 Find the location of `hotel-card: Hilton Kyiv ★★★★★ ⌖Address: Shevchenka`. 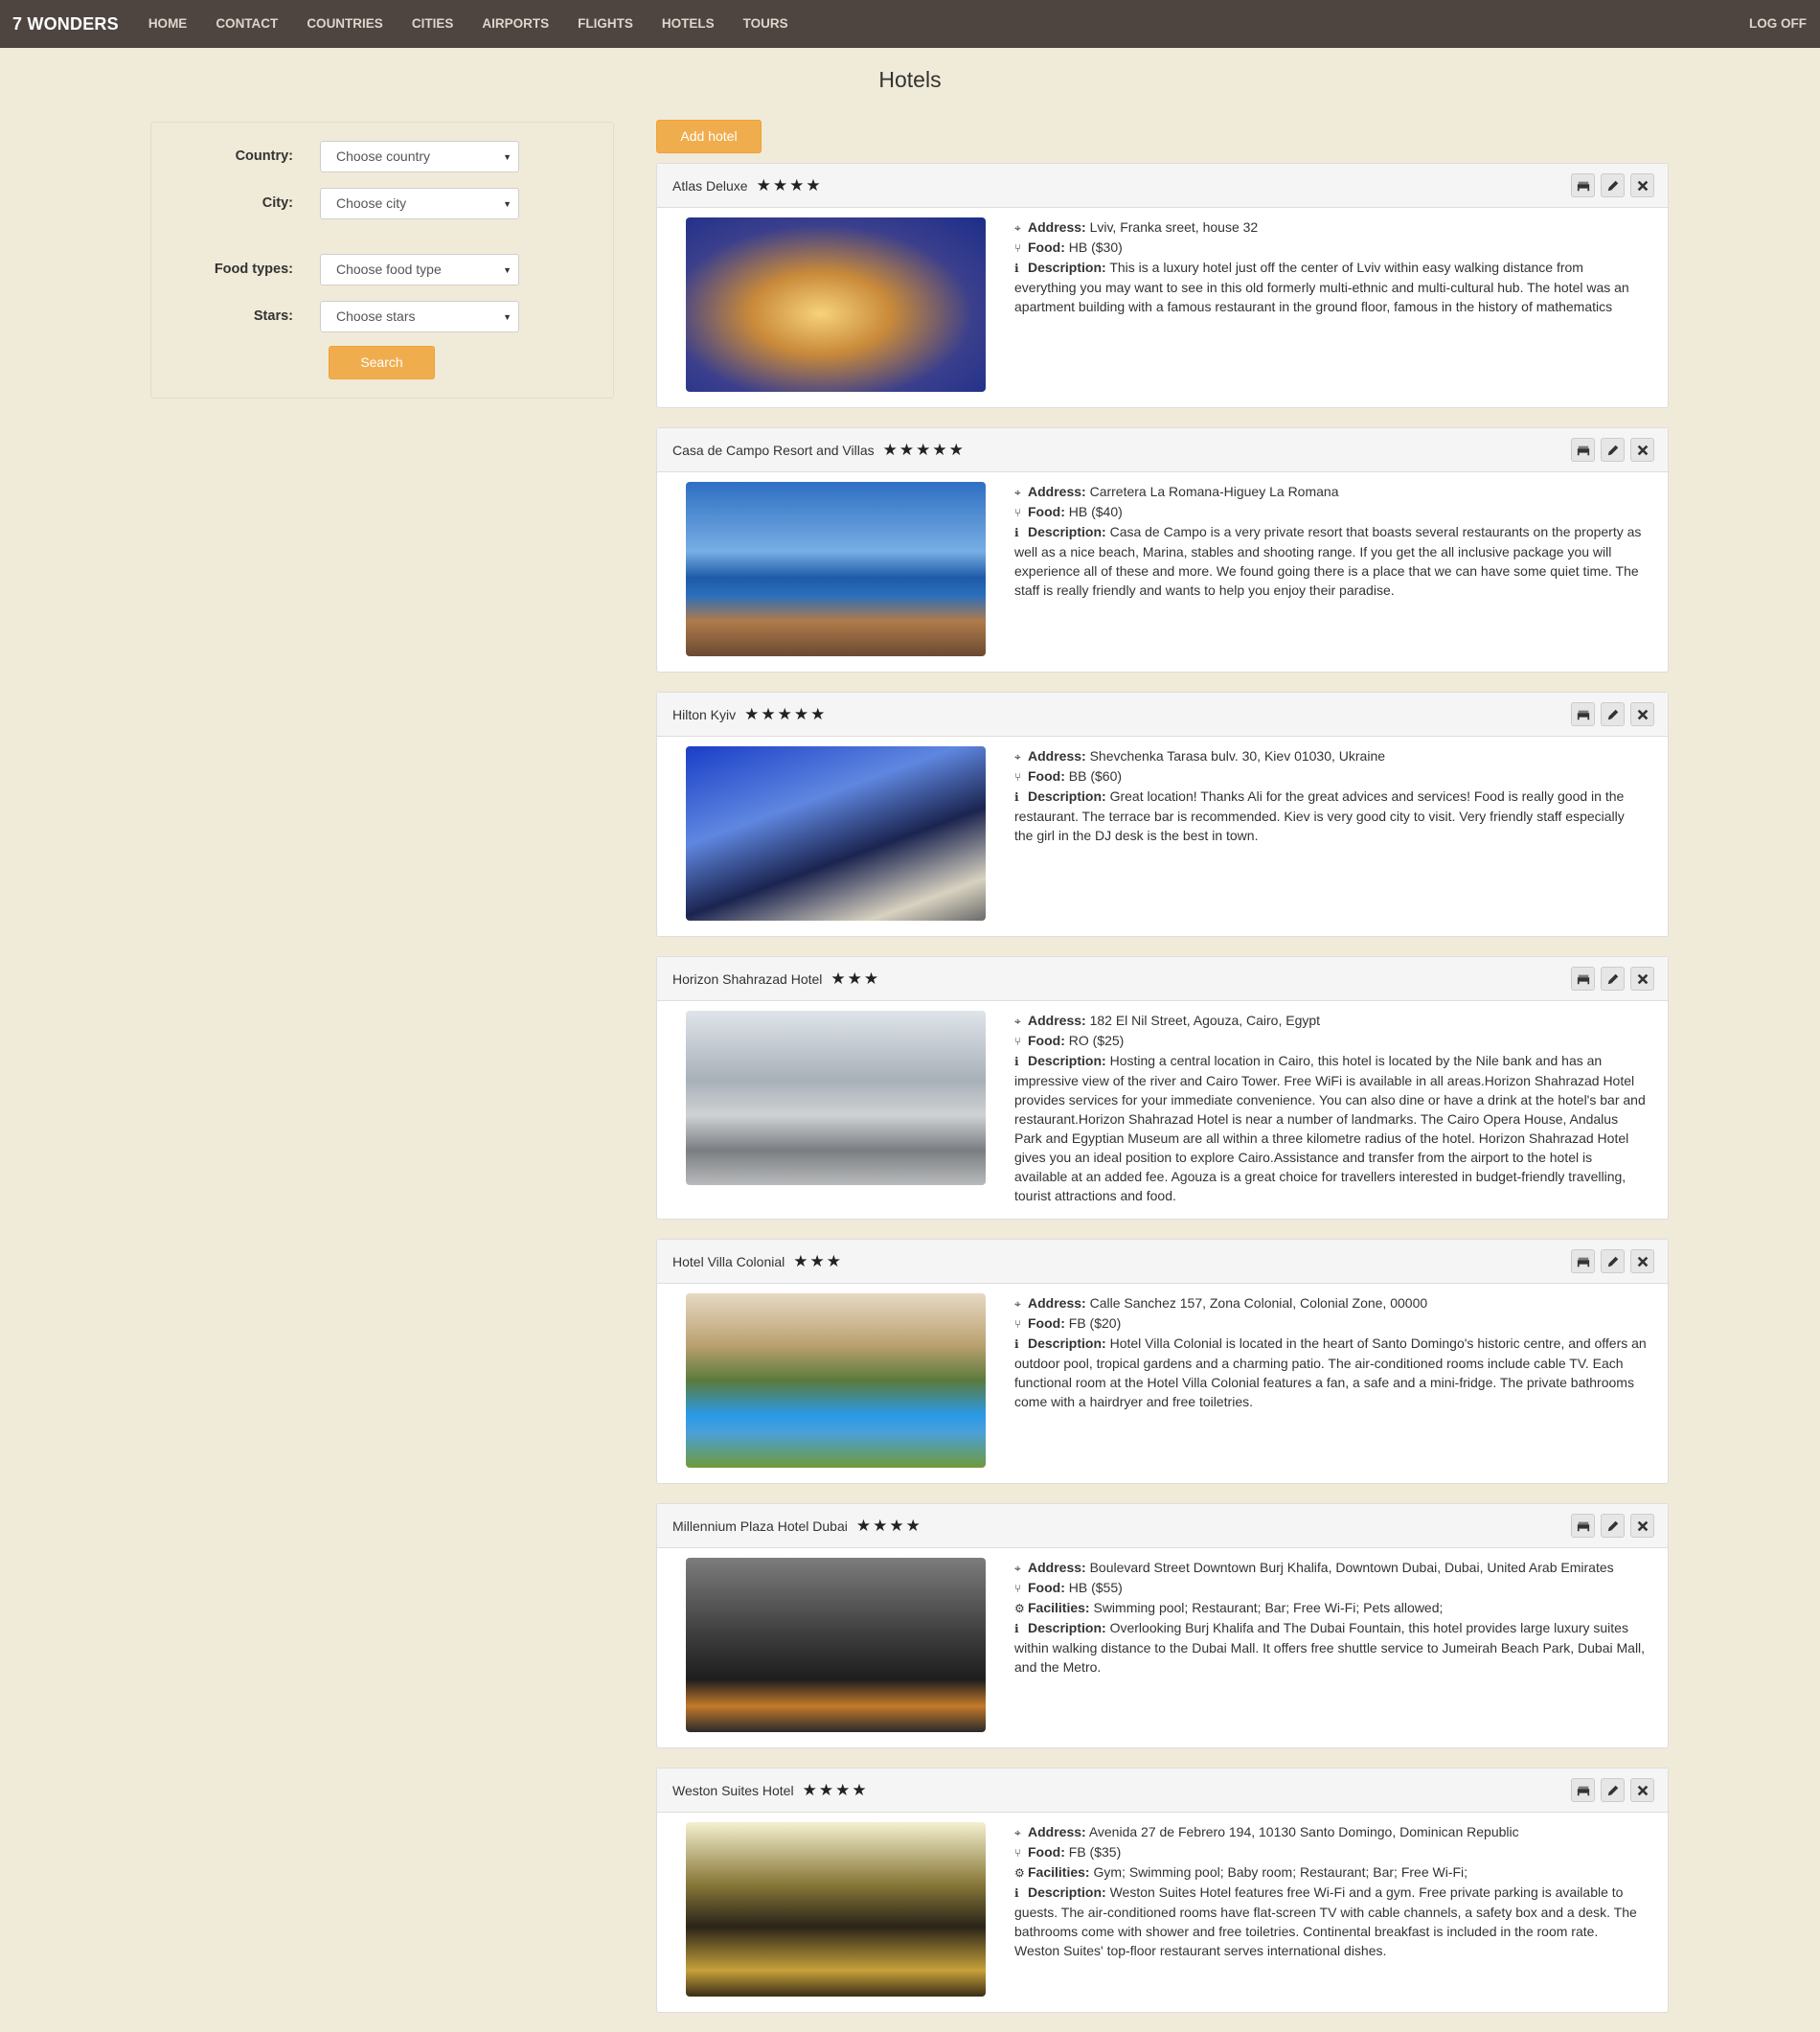

hotel-card: Hilton Kyiv ★★★★★ ⌖Address: Shevchenka is located at coordinates (1163, 815).